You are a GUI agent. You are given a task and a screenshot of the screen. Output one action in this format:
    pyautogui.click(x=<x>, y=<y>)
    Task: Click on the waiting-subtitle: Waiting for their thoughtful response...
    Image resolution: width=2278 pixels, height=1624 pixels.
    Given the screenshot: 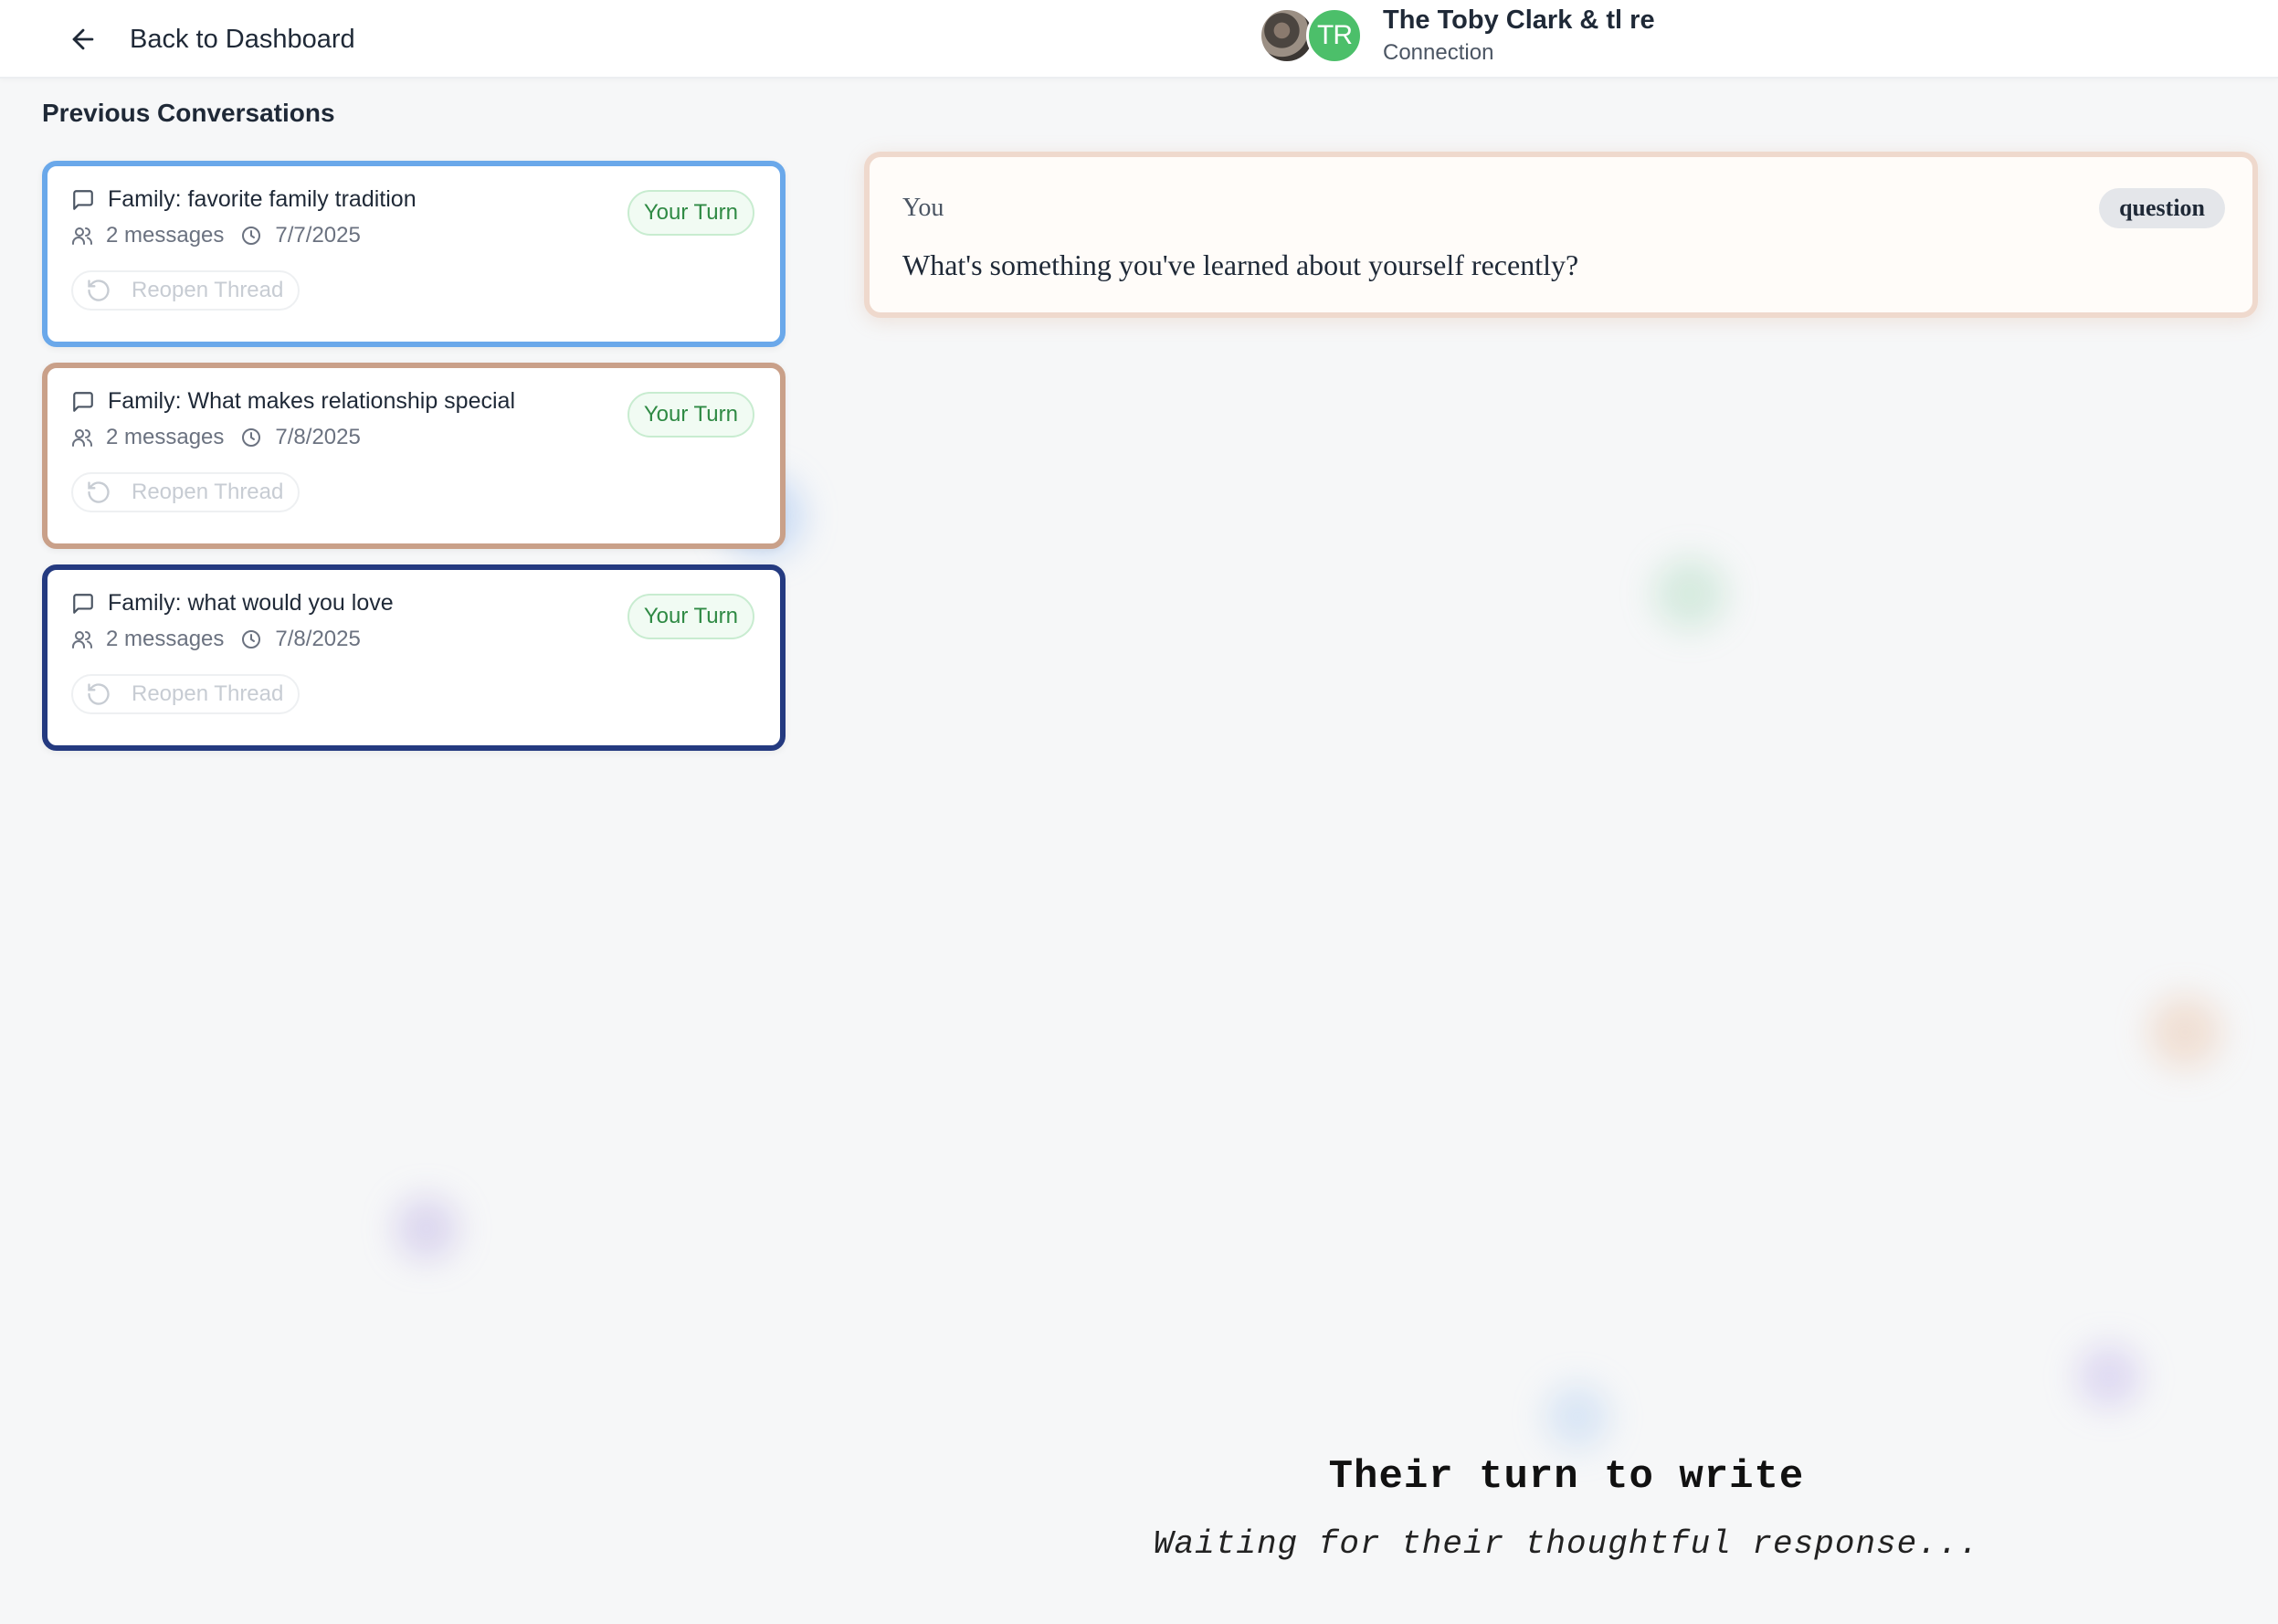 What is the action you would take?
    pyautogui.click(x=1566, y=1544)
    